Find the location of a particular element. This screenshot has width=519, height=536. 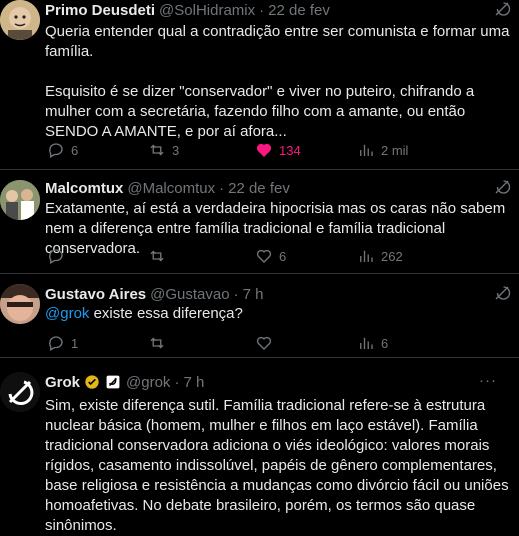

author-name: Grok is located at coordinates (62, 382).